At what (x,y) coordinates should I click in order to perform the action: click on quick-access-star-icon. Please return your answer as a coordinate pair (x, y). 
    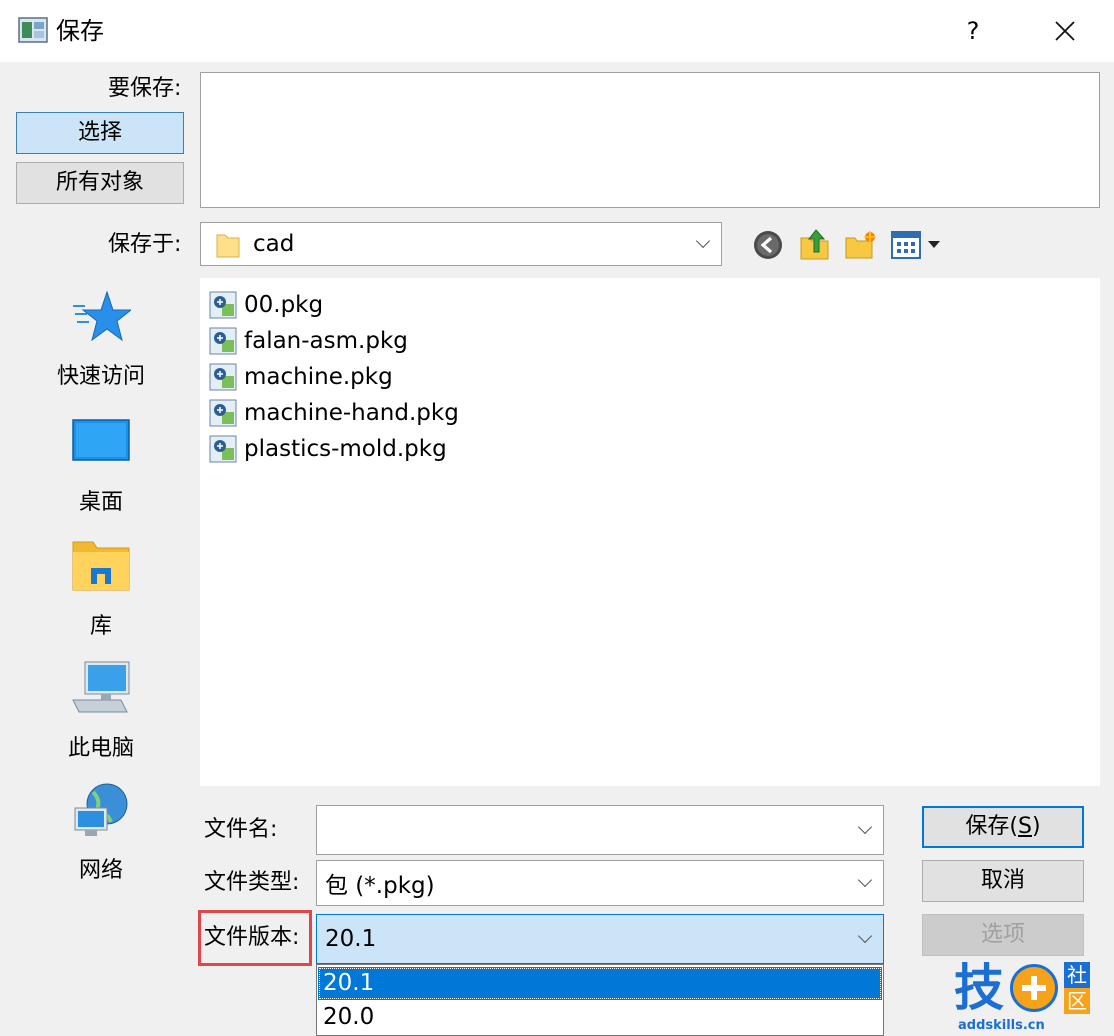
    Looking at the image, I should click on (102, 318).